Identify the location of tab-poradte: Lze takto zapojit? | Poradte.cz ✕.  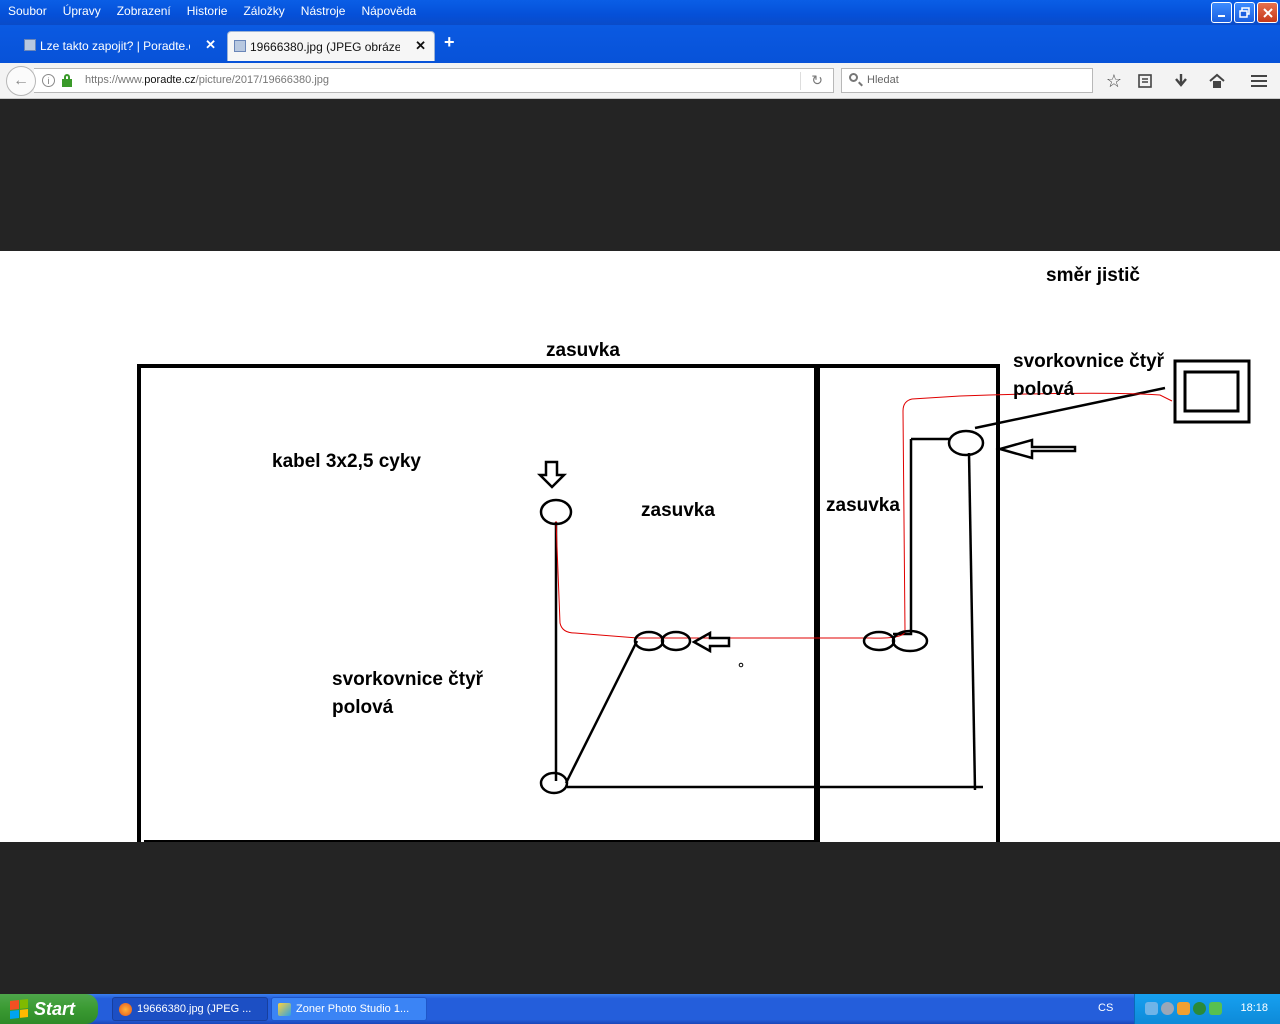
(121, 46).